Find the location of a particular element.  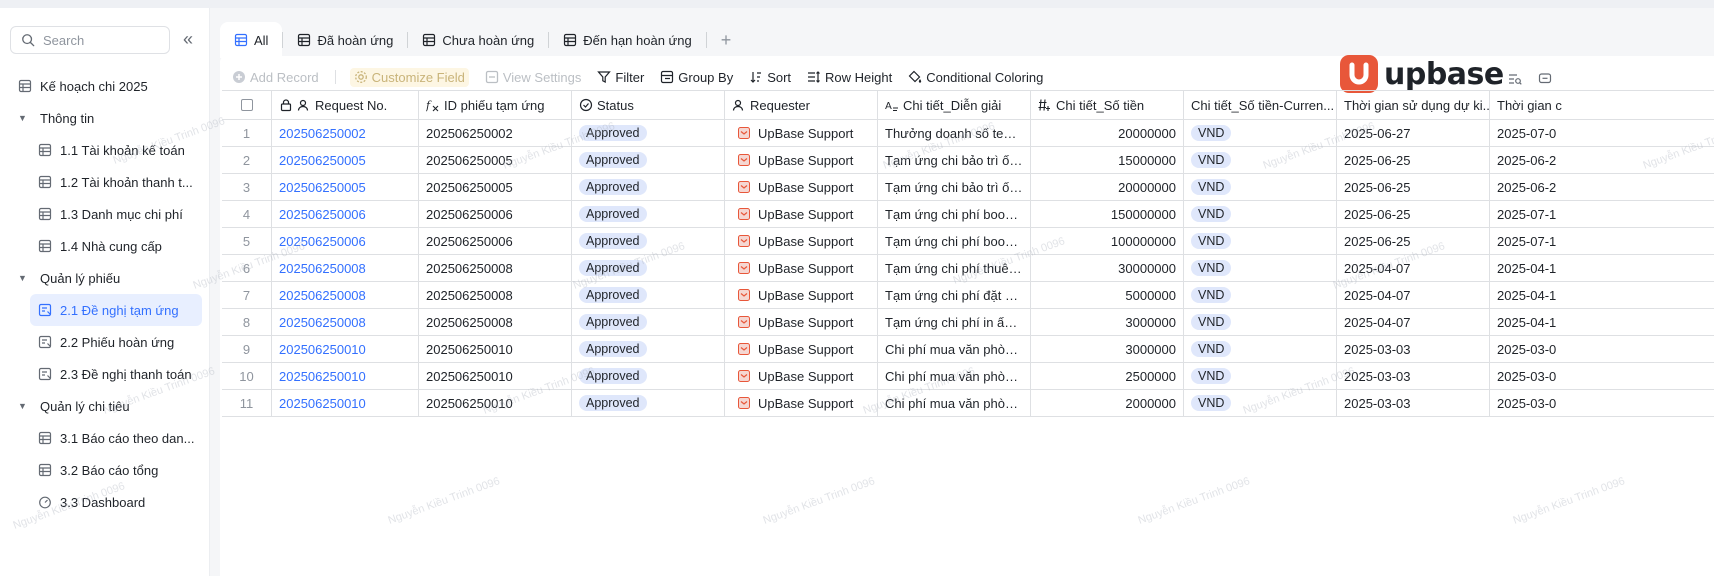

sidebar-item-4: 1.3 Danh mục chi phí is located at coordinates (105, 214).